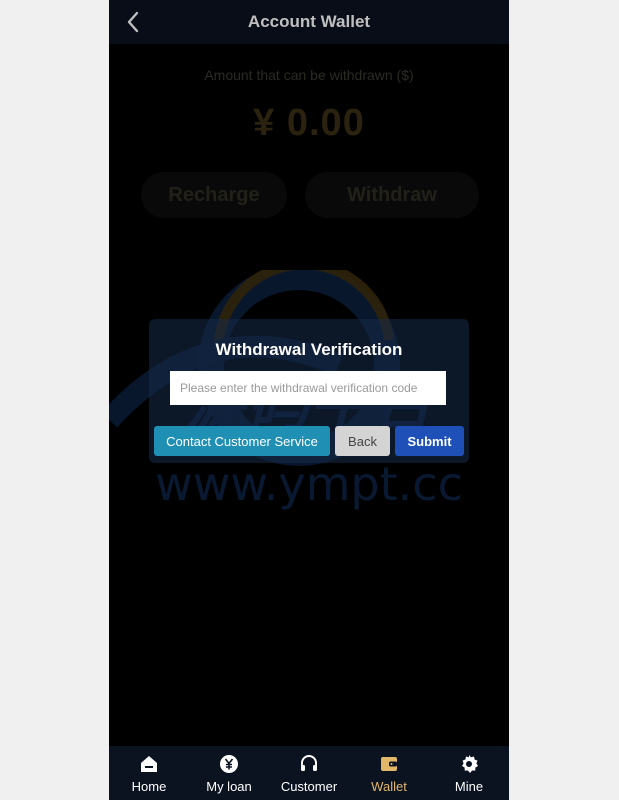  What do you see at coordinates (362, 441) in the screenshot?
I see `back-dialog-button: Back` at bounding box center [362, 441].